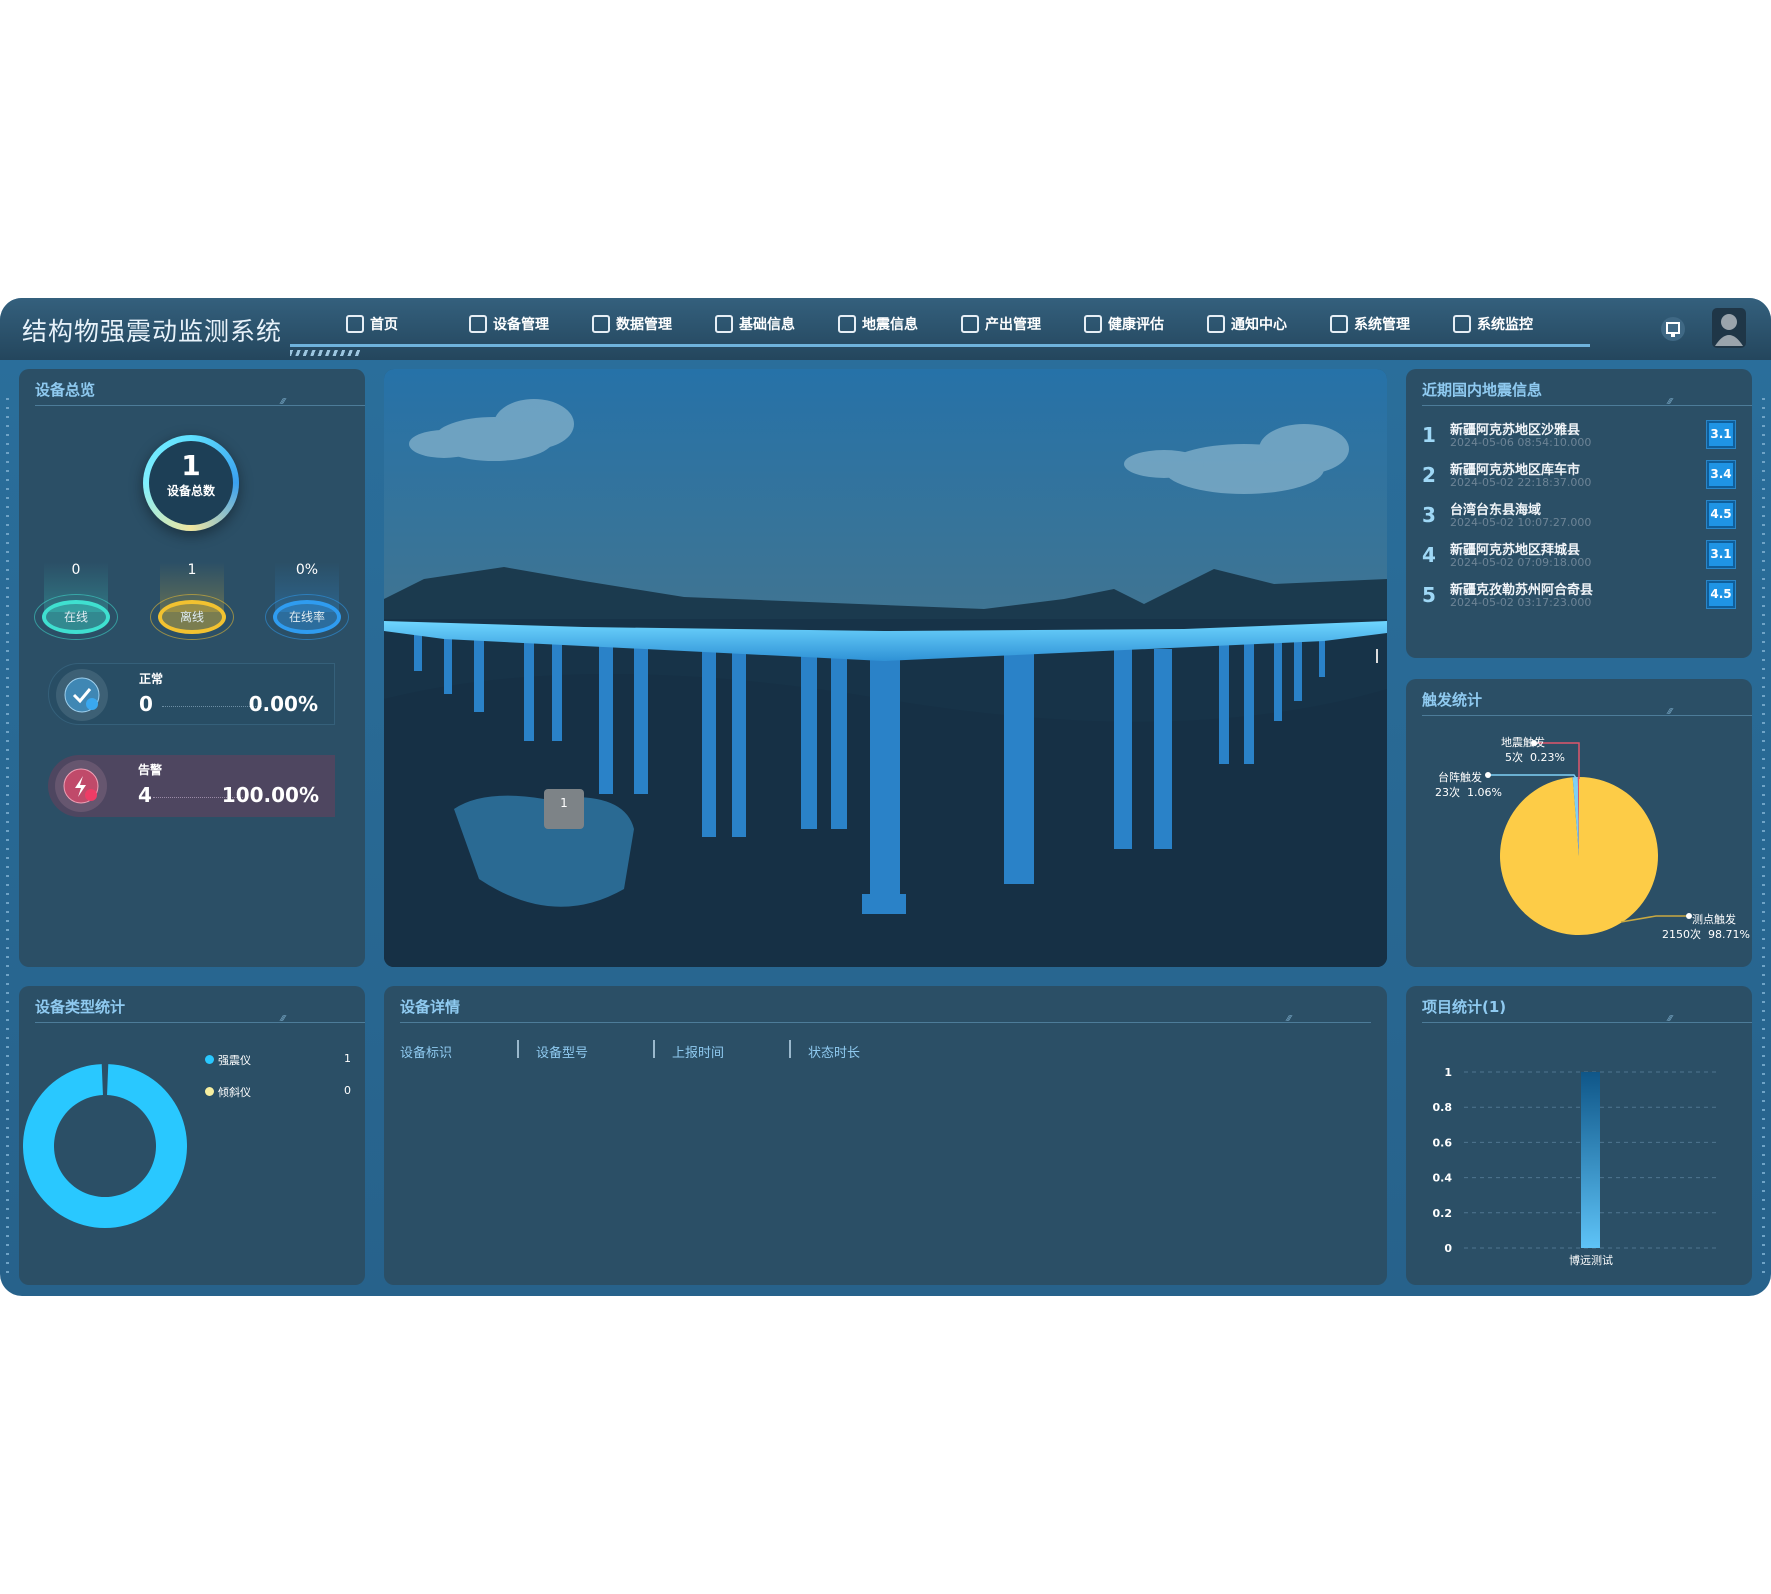 The image size is (1771, 1594). What do you see at coordinates (1377, 656) in the screenshot?
I see `scroll-indicator` at bounding box center [1377, 656].